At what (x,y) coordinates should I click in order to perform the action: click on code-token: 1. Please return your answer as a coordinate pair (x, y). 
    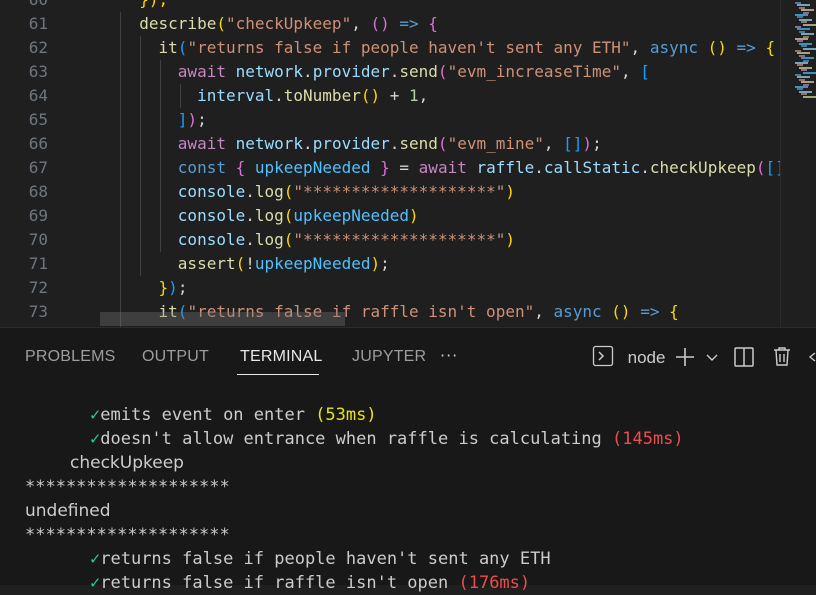
    Looking at the image, I should click on (414, 95).